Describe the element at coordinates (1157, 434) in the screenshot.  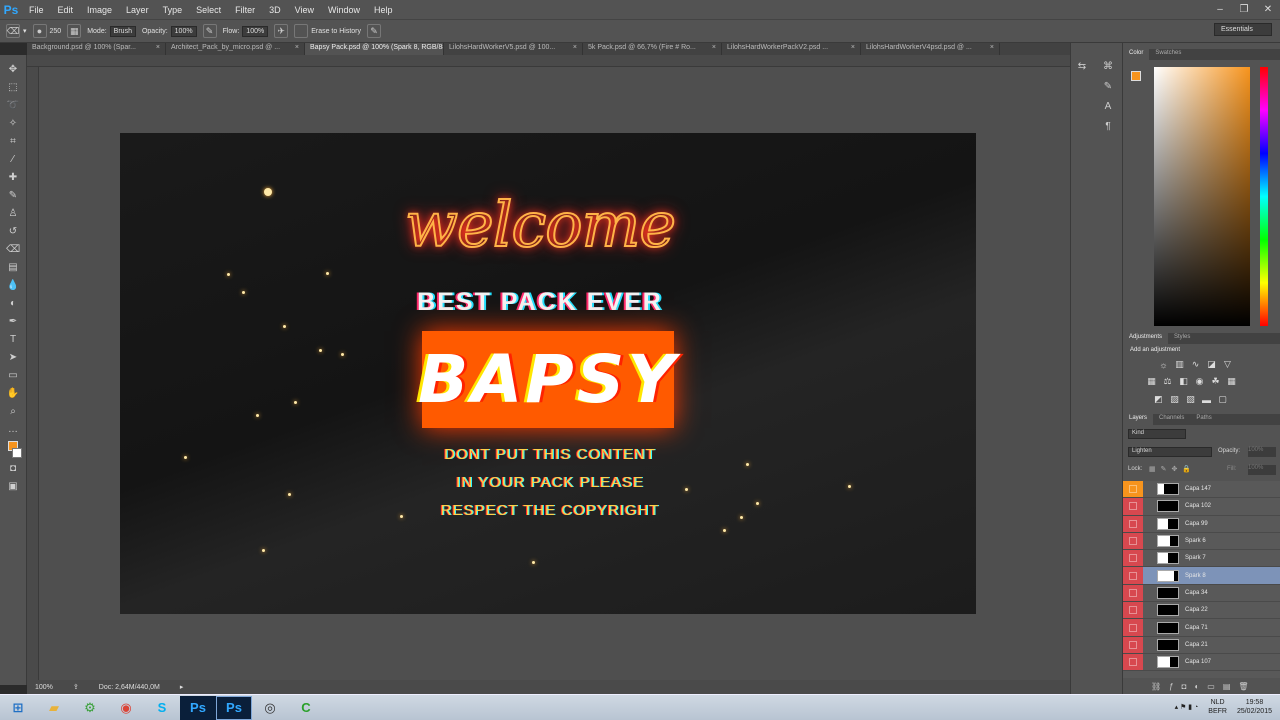
I see `layer-kind-filter: Kind` at that location.